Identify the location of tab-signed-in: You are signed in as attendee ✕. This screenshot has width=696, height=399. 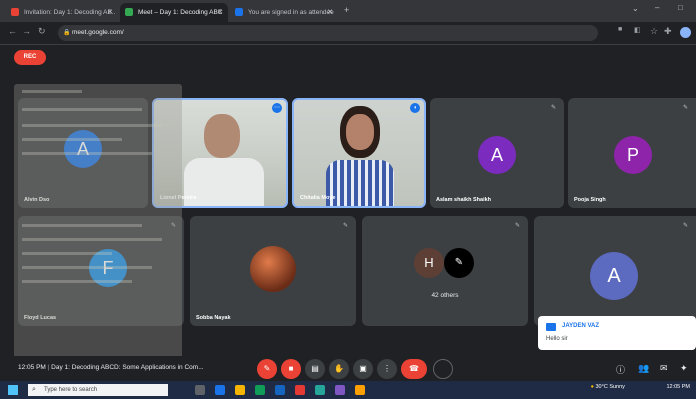
(284, 12).